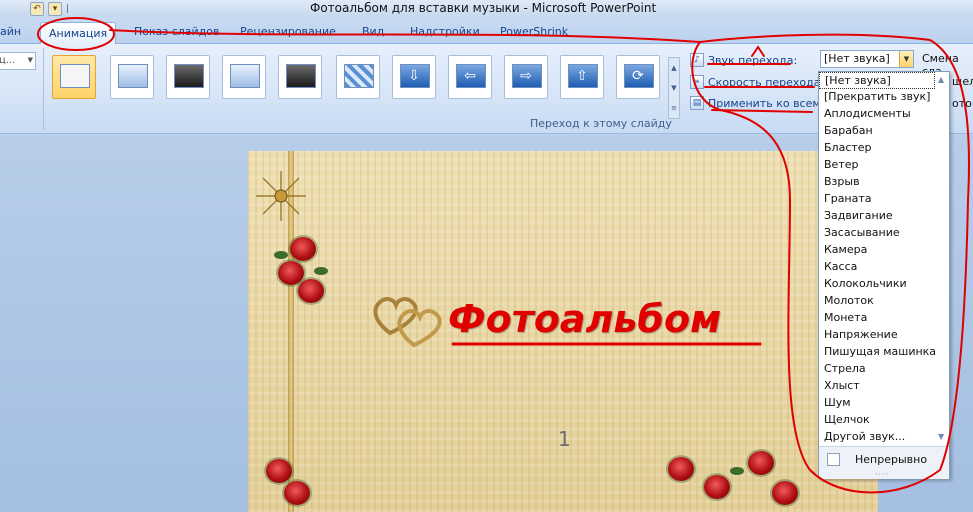 This screenshot has width=973, height=512. What do you see at coordinates (877, 386) in the screenshot?
I see `sound-option: Хлыст` at bounding box center [877, 386].